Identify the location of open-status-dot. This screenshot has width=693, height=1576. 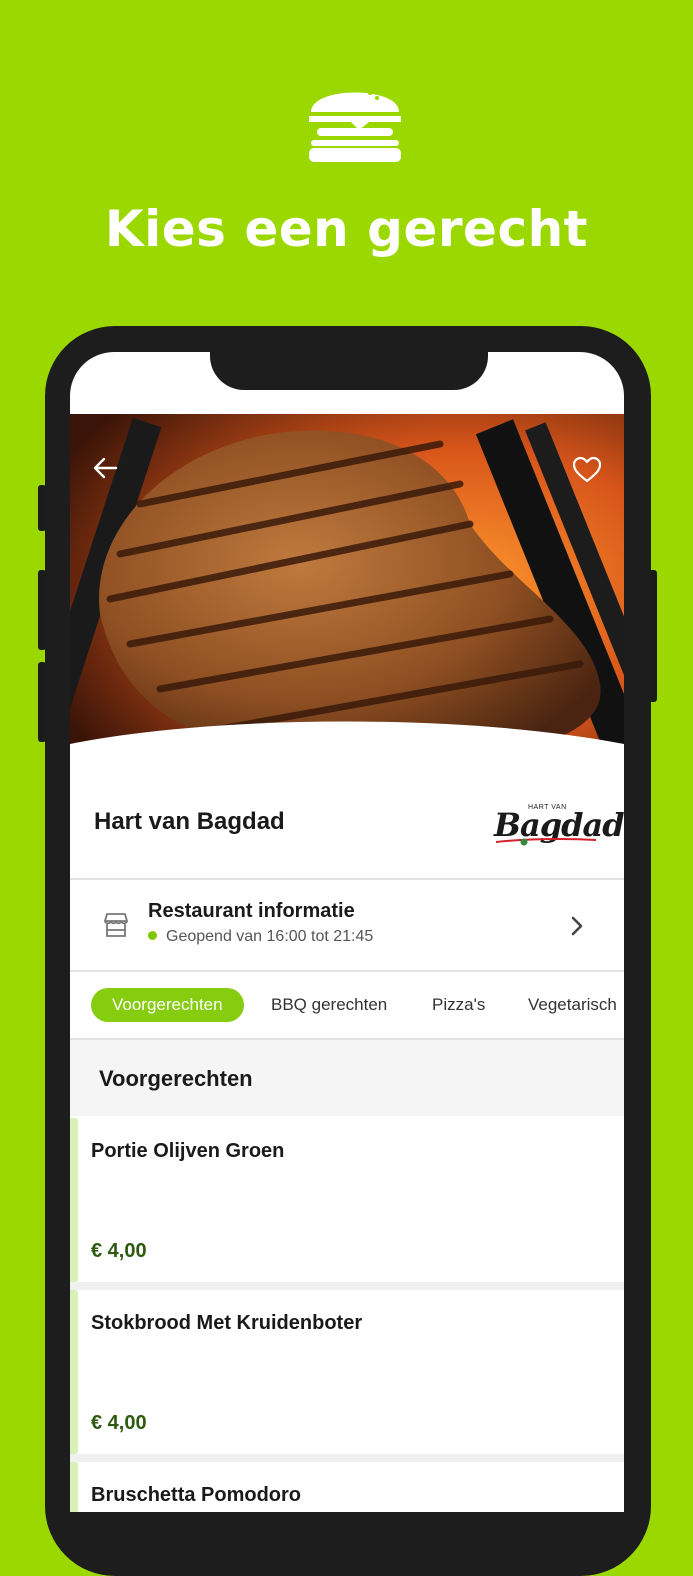
(152, 935).